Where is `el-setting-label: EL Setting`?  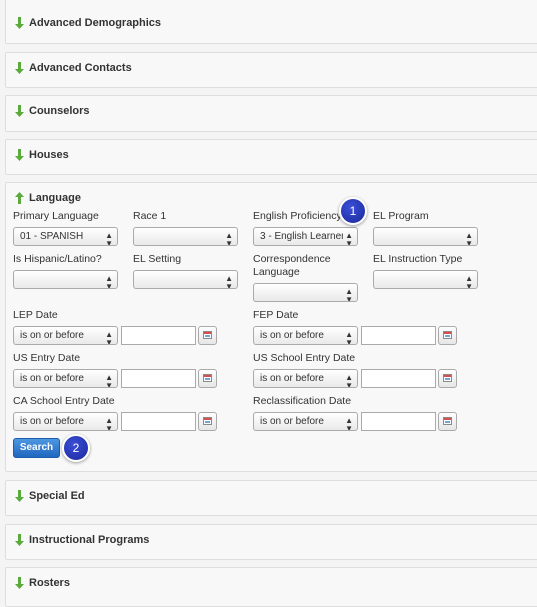 el-setting-label: EL Setting is located at coordinates (157, 259).